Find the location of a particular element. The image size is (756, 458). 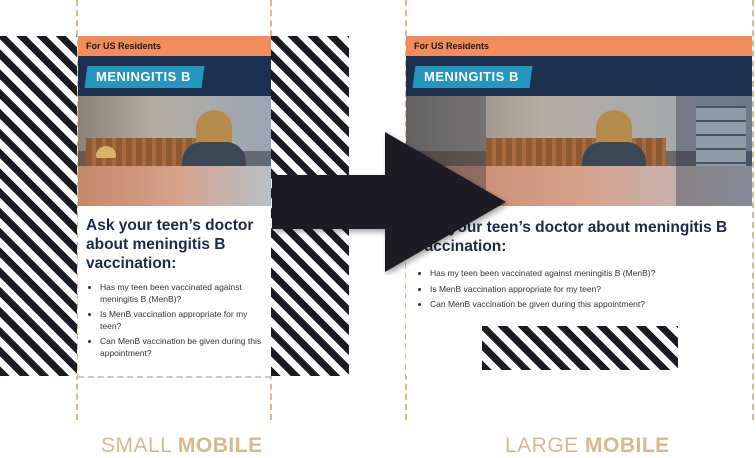

small-topbar-text: For US Residents is located at coordinates (124, 46).